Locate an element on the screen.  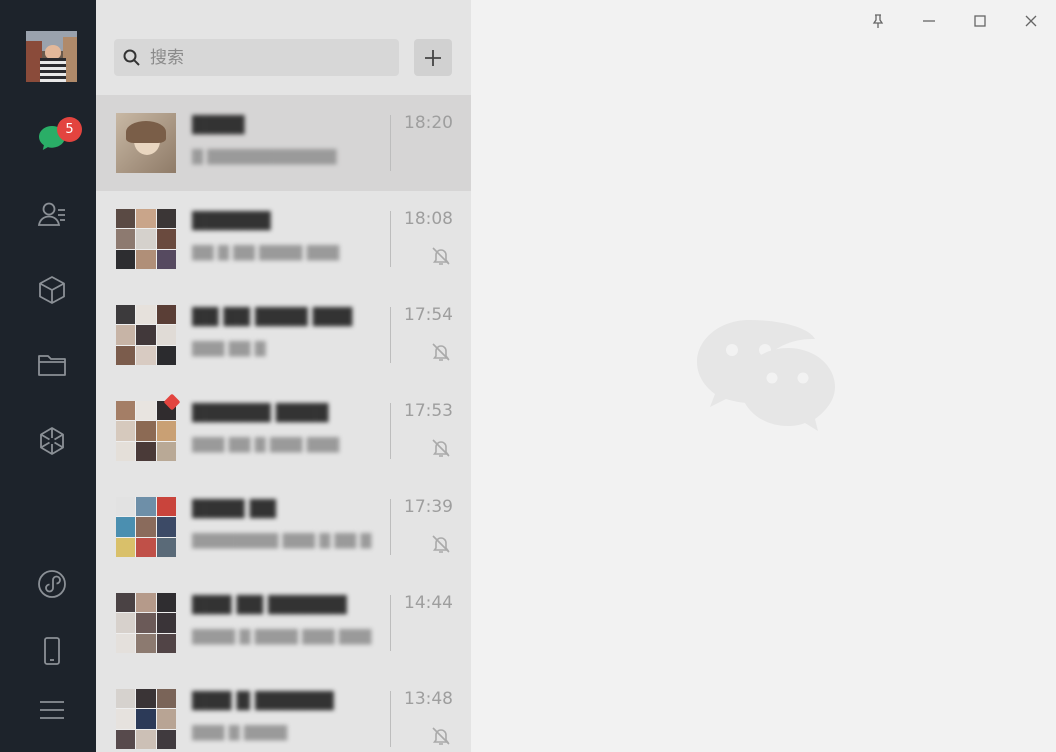
close-icon is located at coordinates (1031, 21).